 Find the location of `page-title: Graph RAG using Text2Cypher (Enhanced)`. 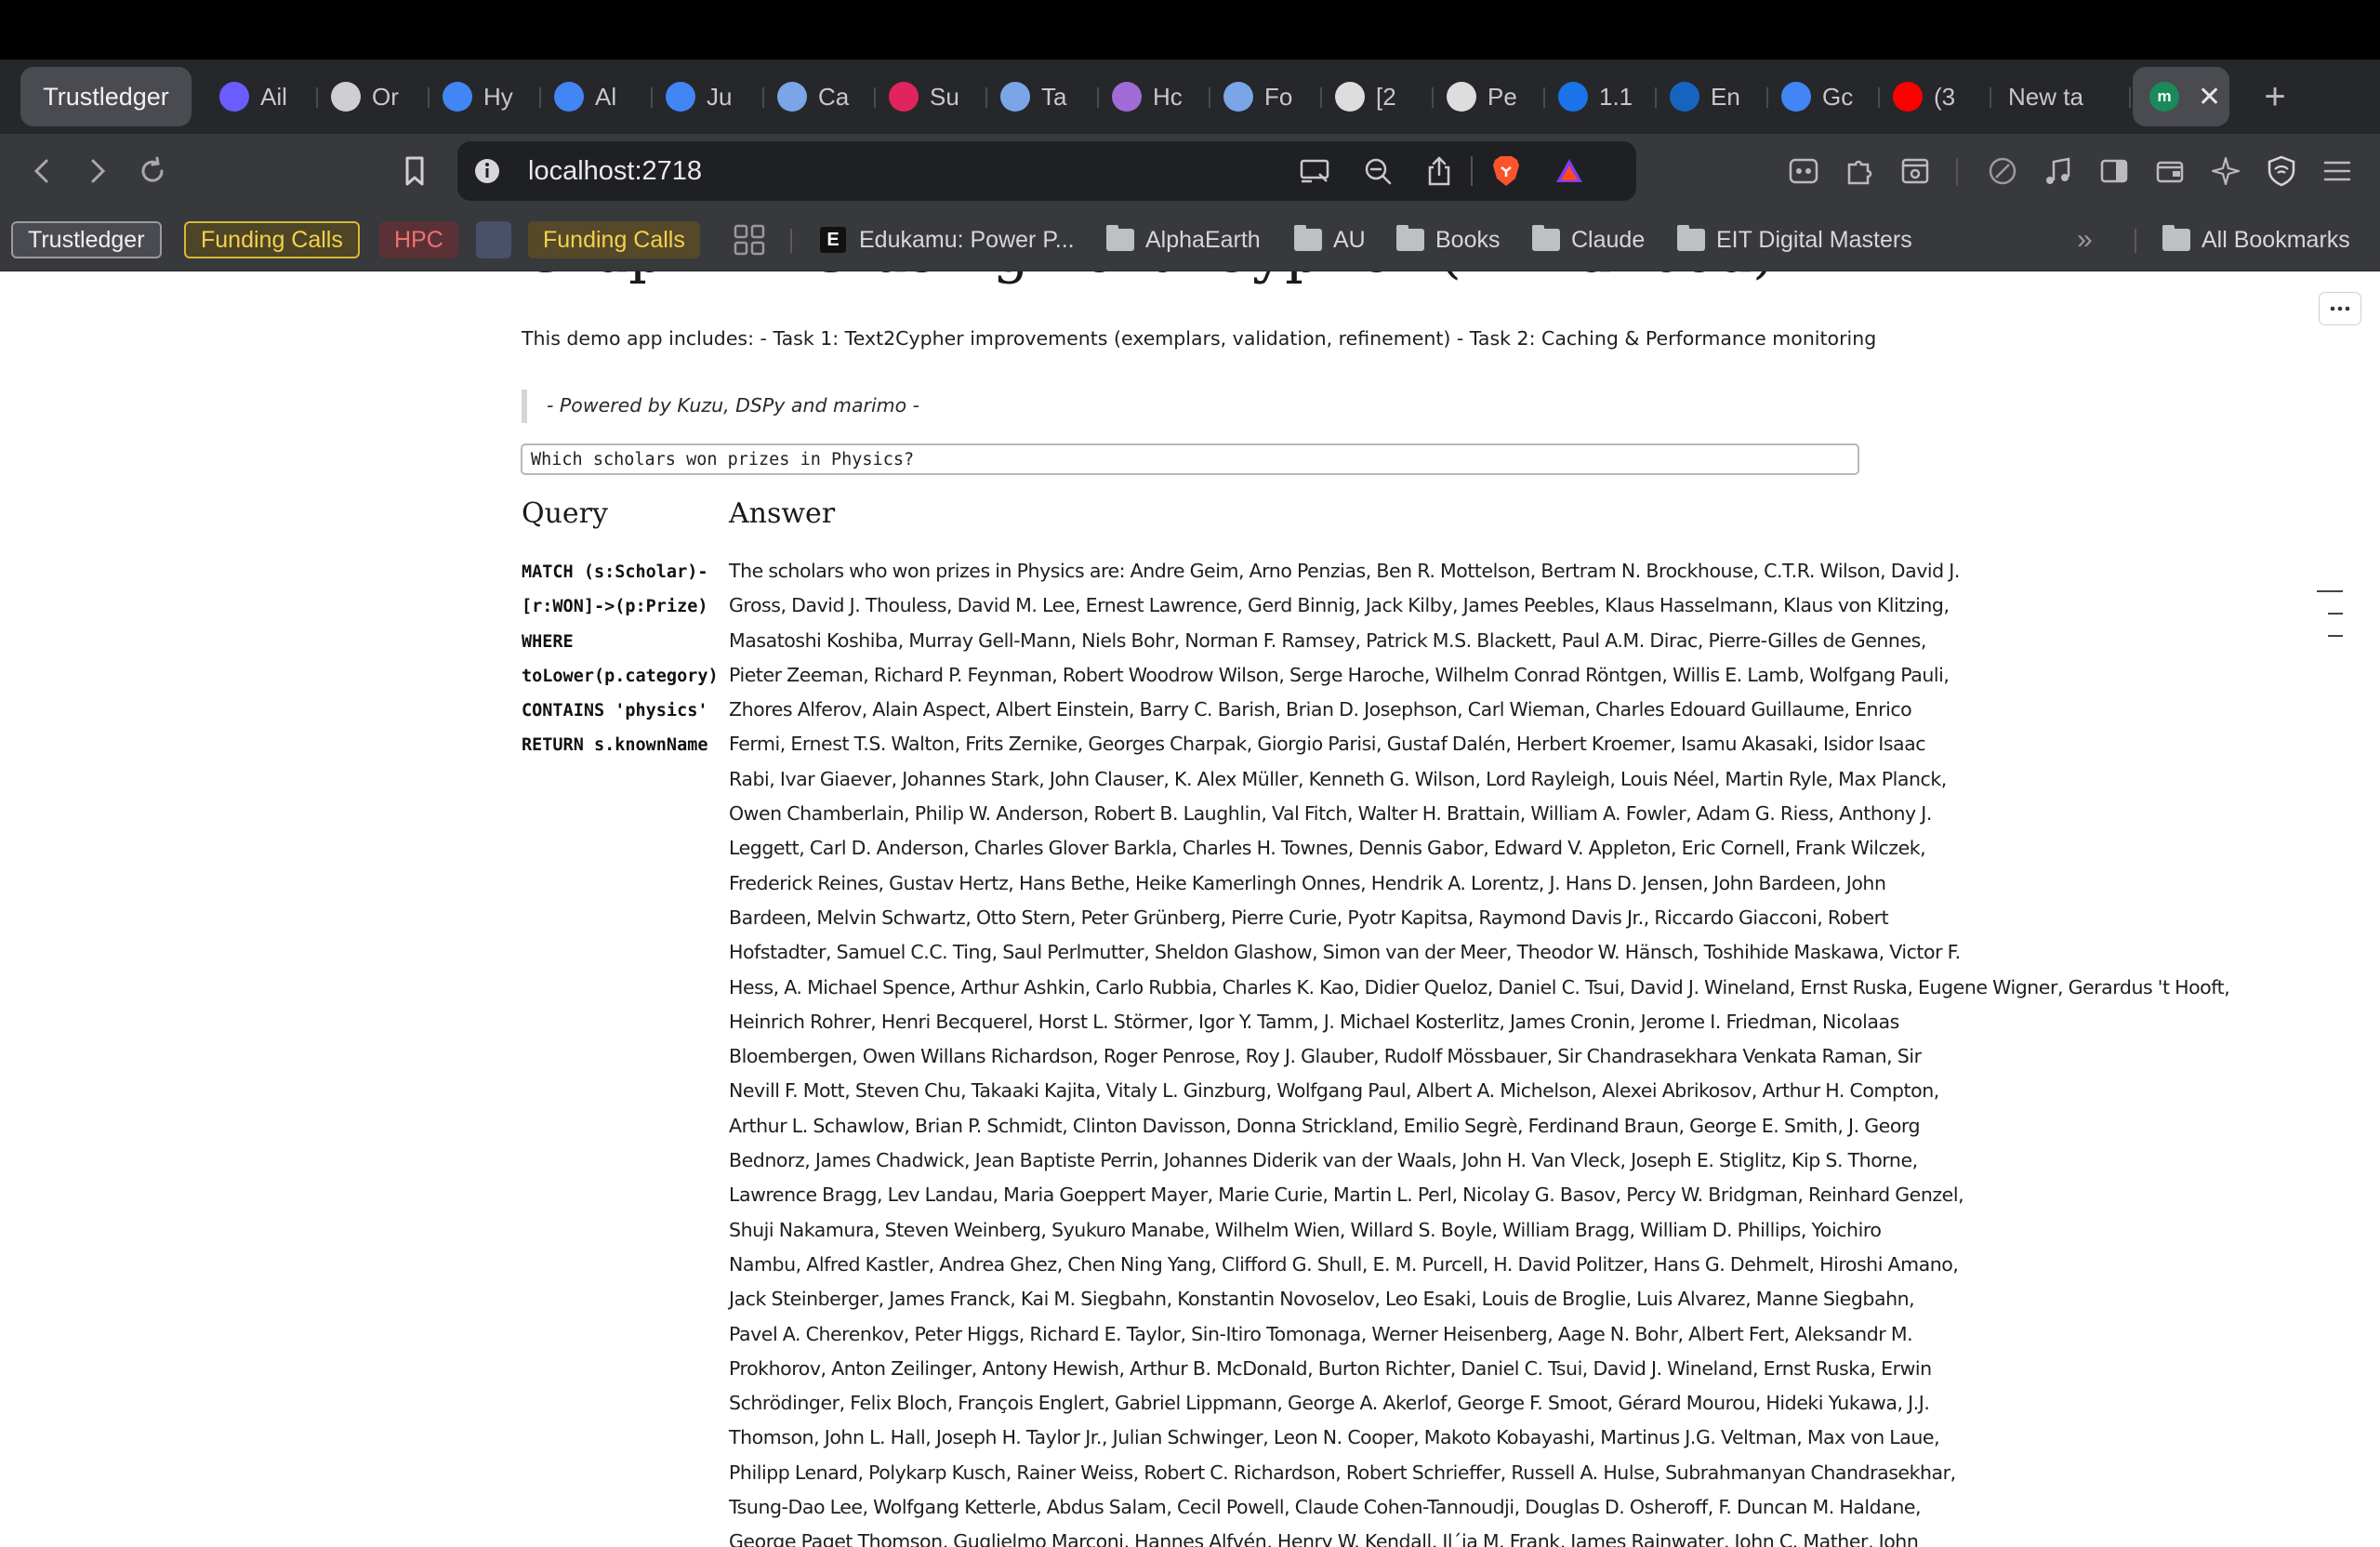

page-title: Graph RAG using Text2Cypher (Enhanced) is located at coordinates (1148, 278).